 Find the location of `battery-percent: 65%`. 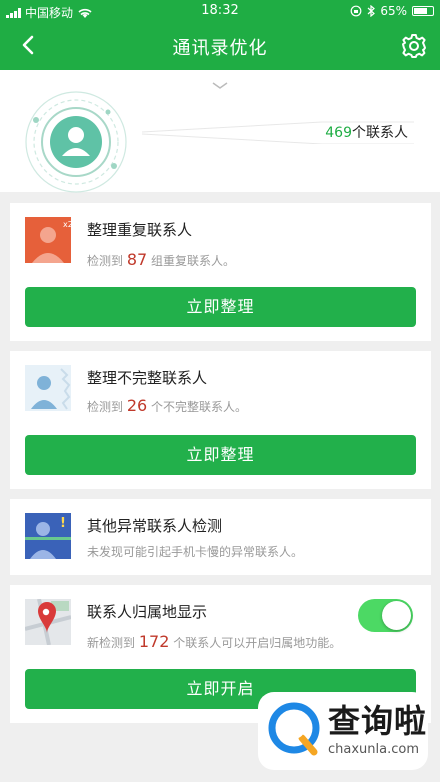

battery-percent: 65% is located at coordinates (393, 11).